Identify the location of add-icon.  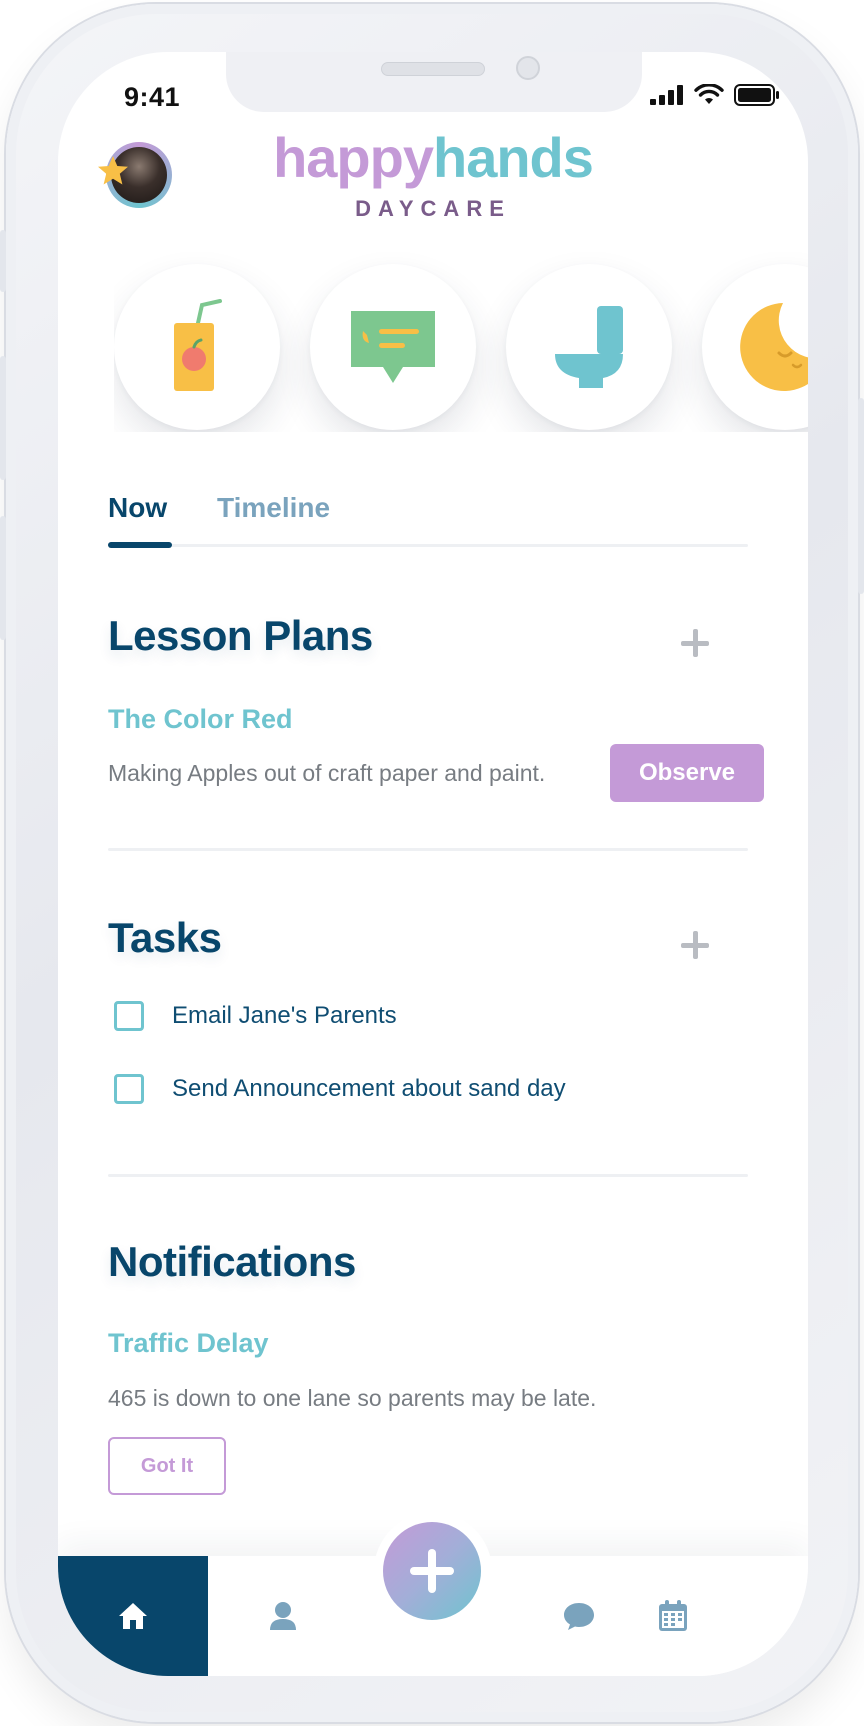
(432, 1571).